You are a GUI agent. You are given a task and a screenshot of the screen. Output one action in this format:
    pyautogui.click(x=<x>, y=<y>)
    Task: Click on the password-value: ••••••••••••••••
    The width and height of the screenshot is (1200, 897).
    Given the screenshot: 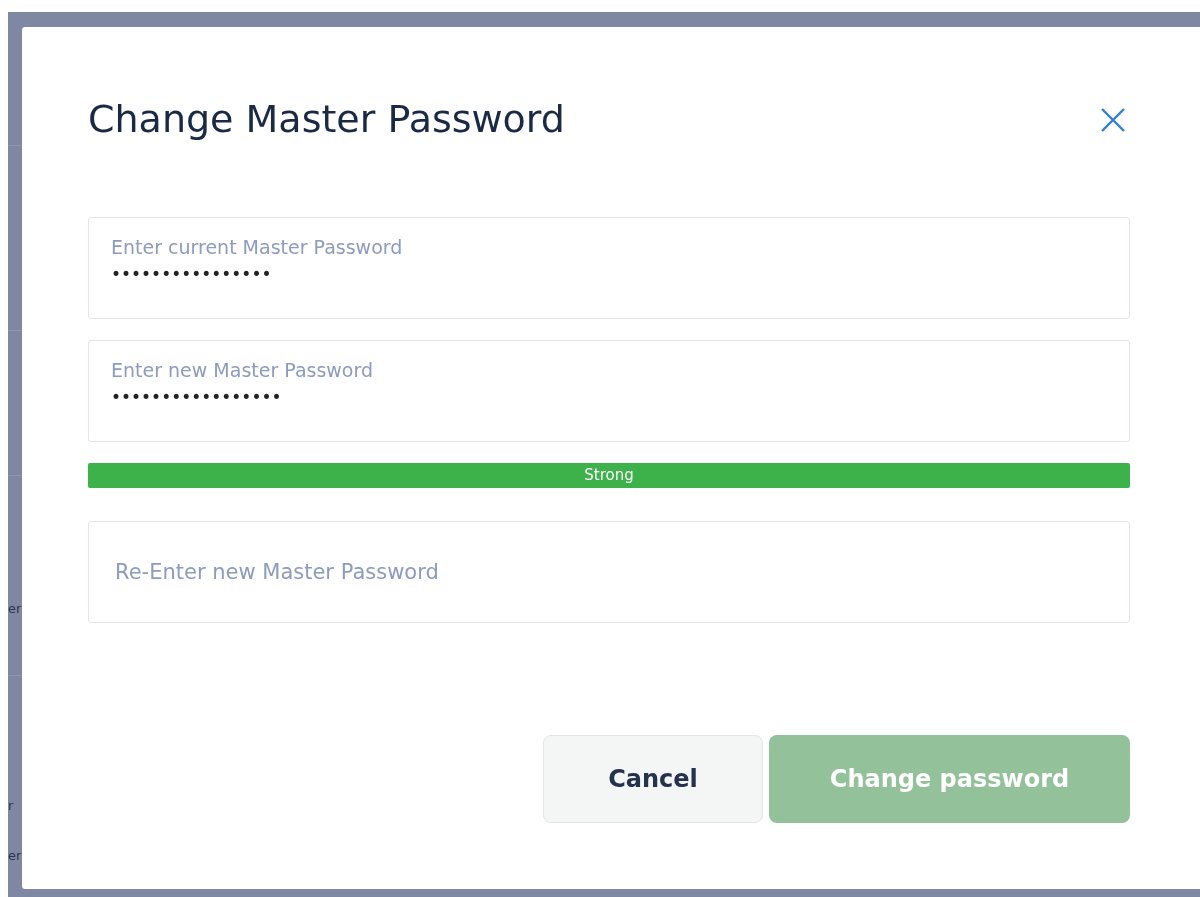 What is the action you would take?
    pyautogui.click(x=191, y=274)
    